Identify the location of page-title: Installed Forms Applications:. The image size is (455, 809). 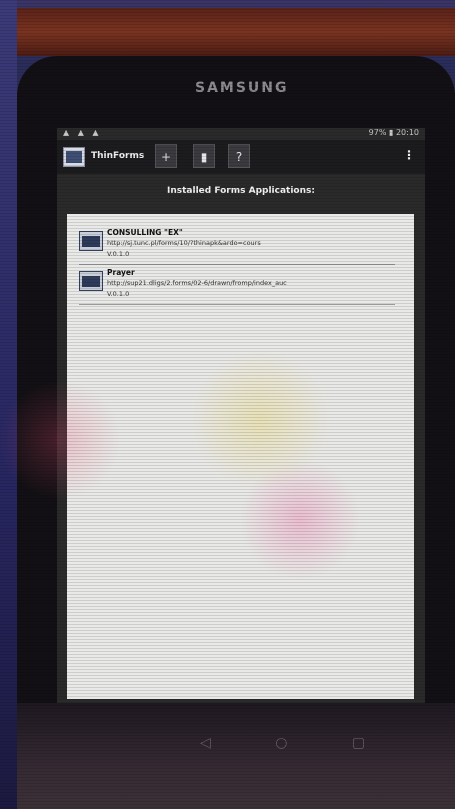
(241, 191).